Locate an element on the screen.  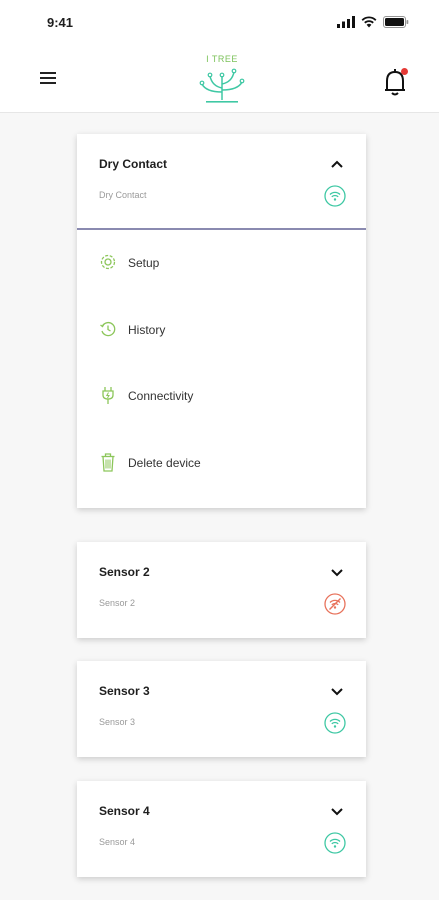
app-header: I TREE is located at coordinates (219, 79).